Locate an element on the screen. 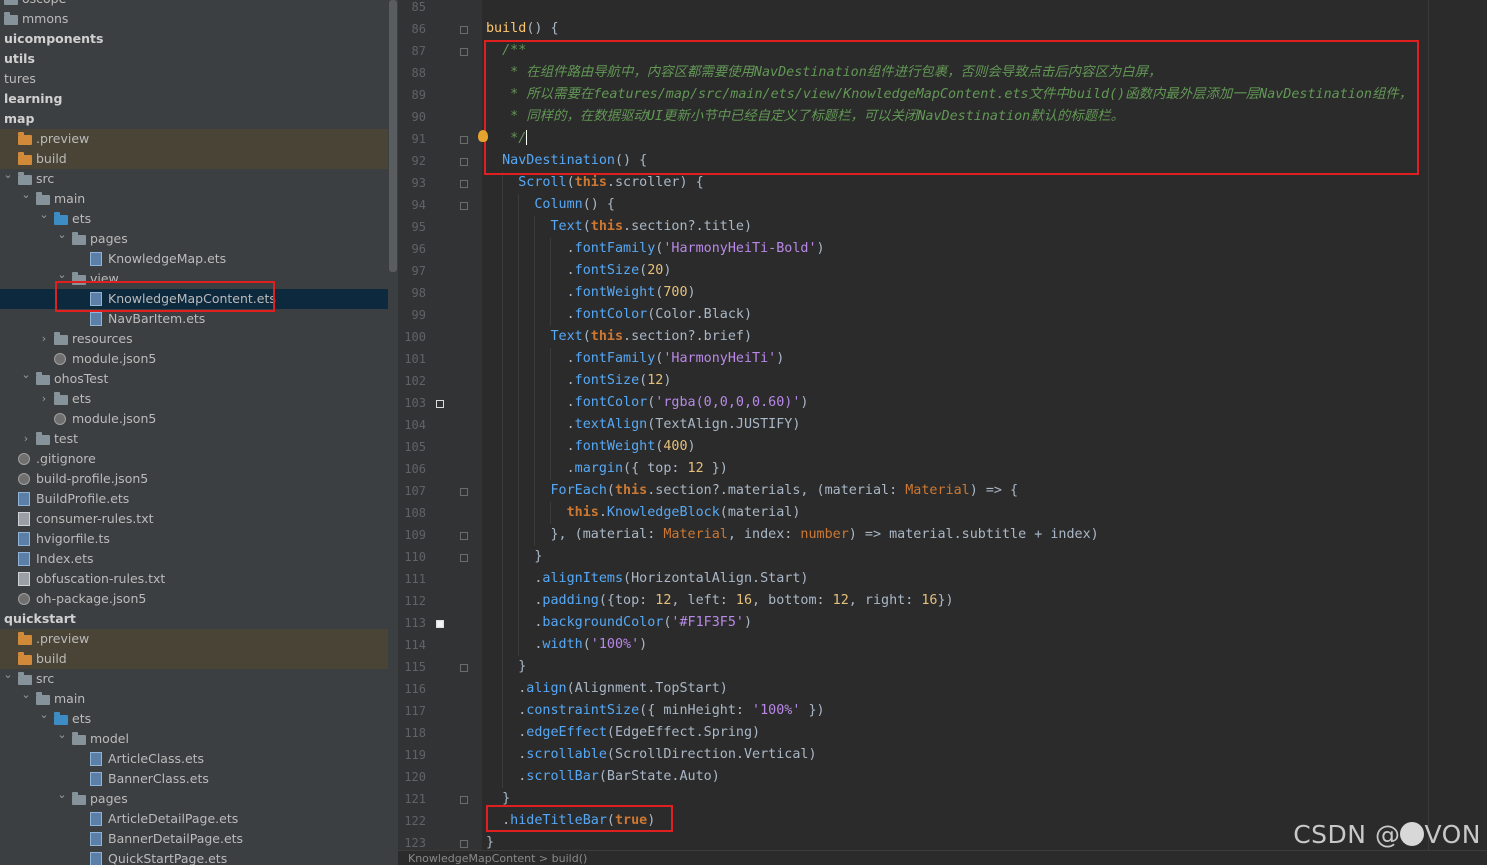 The image size is (1487, 865). code-line: Text(this.section?.brief) is located at coordinates (651, 337).